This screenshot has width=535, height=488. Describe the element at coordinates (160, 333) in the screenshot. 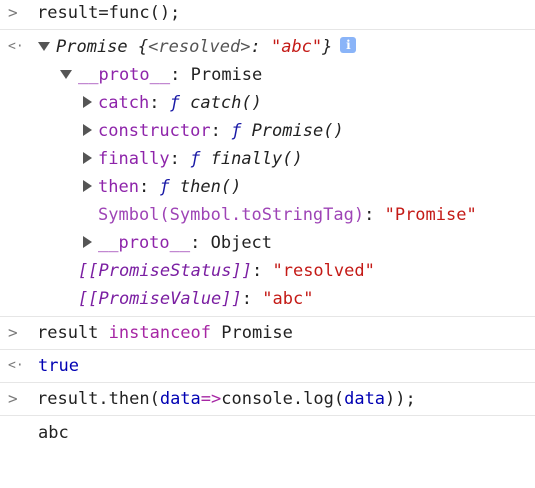

I see `keyword: instanceof` at that location.